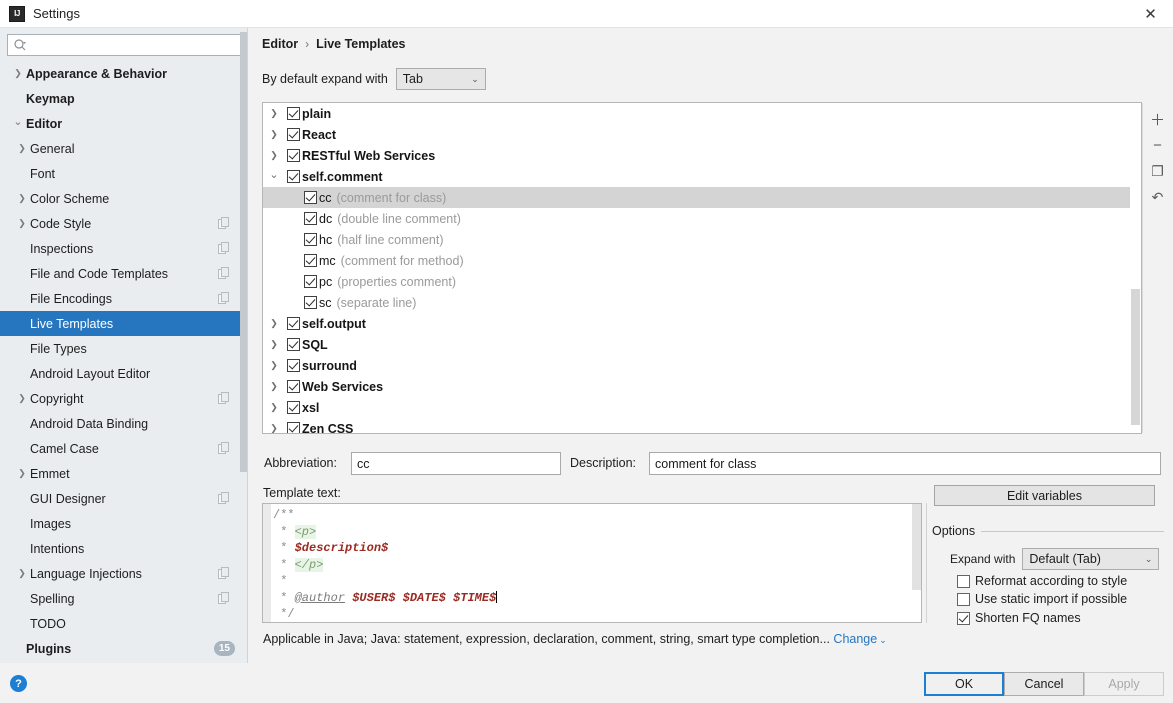 This screenshot has width=1173, height=703. I want to click on table-row: ❯ Web Services, so click(702, 386).